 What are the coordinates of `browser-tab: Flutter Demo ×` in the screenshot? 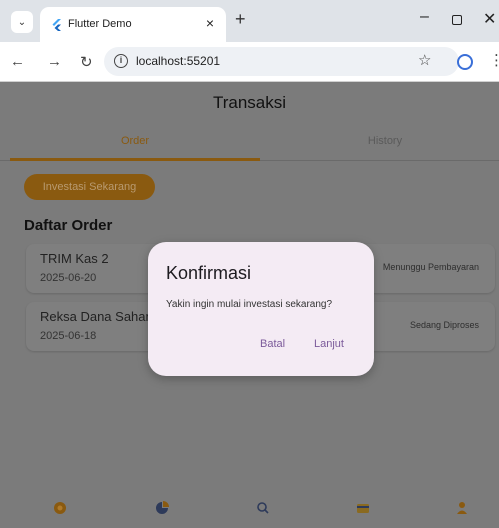 It's located at (133, 24).